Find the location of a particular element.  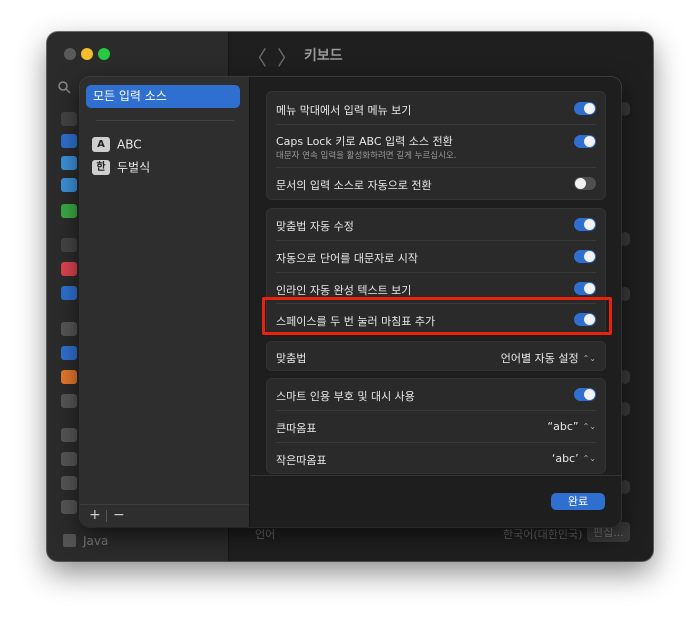

spelling-row: 맞춤법 언어별 자동 설정 ⌃⌄ is located at coordinates (436, 356).